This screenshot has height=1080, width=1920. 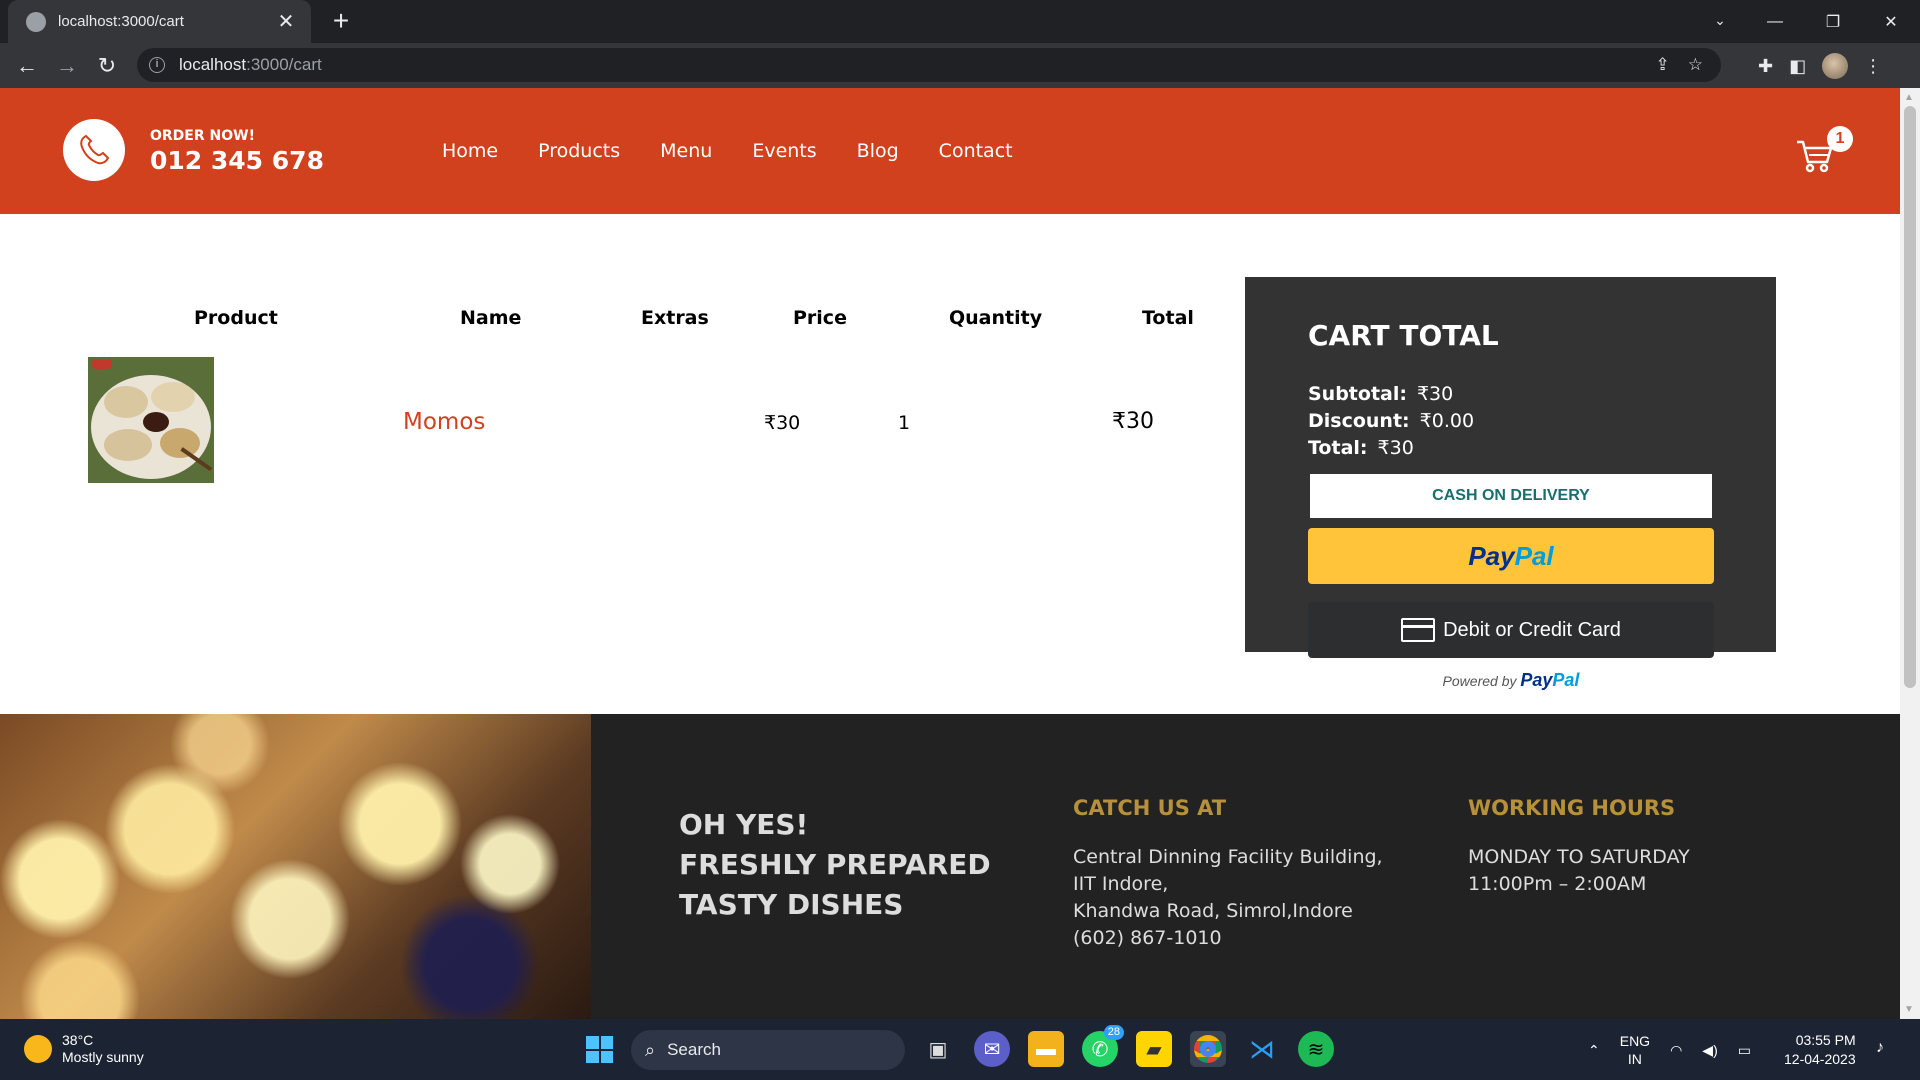 I want to click on notification-bell-icon: ♪, so click(x=1880, y=1048).